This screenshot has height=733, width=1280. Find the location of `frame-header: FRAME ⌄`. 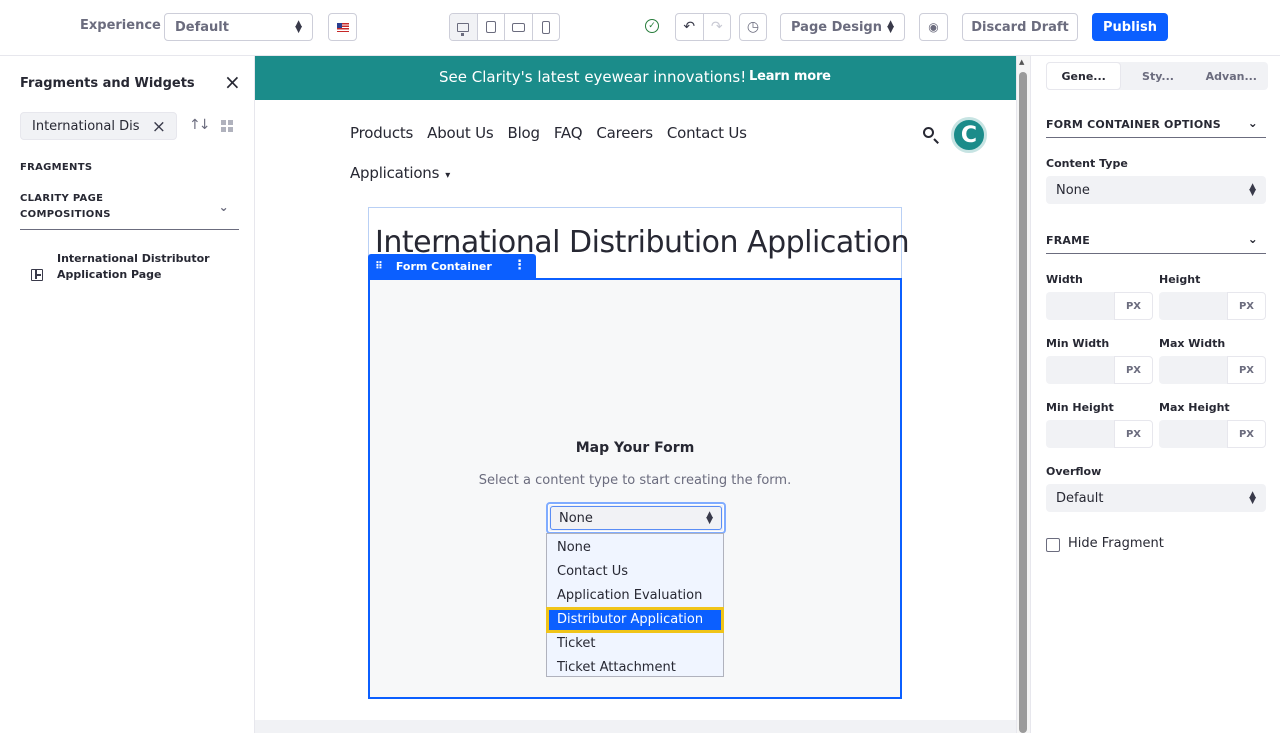

frame-header: FRAME ⌄ is located at coordinates (1156, 243).